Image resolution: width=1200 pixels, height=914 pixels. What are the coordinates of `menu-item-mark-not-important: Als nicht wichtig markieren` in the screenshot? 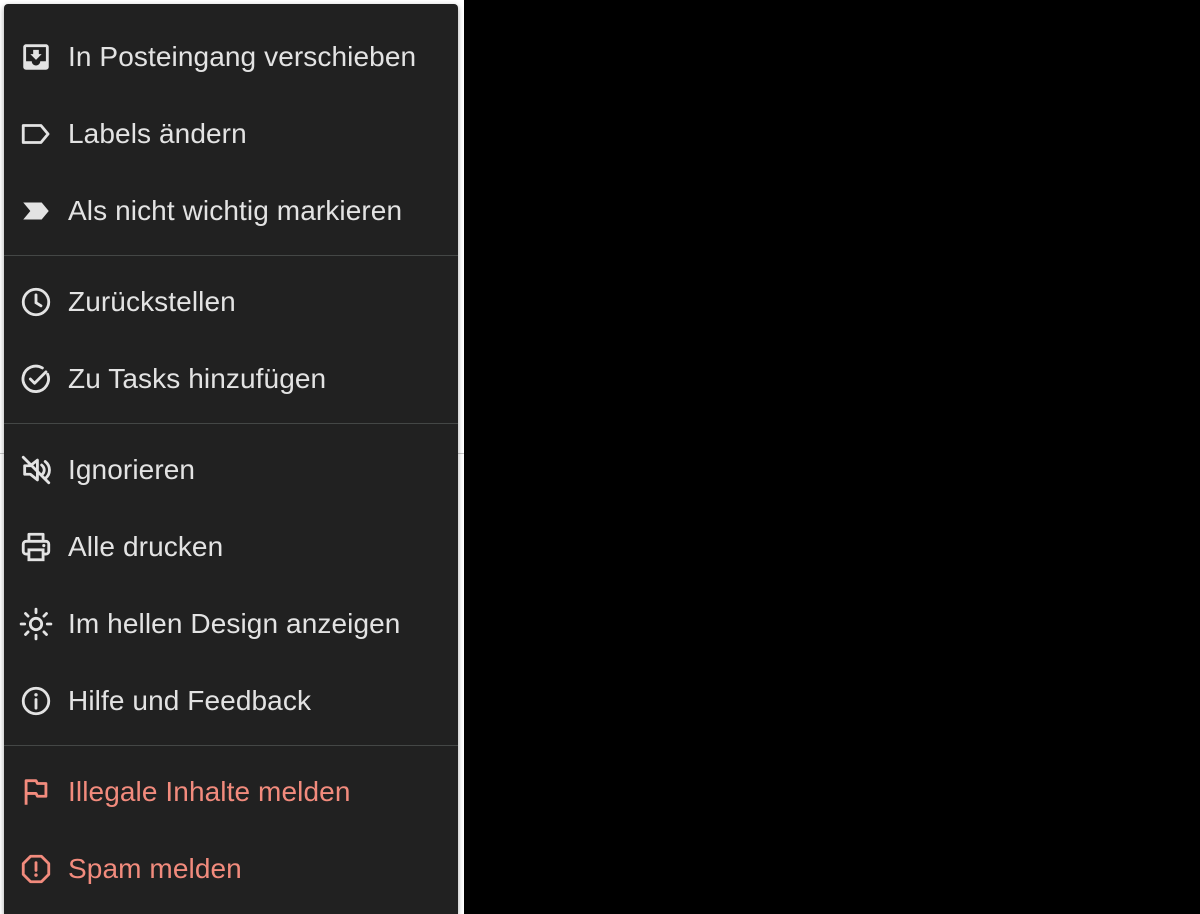 It's located at (231, 210).